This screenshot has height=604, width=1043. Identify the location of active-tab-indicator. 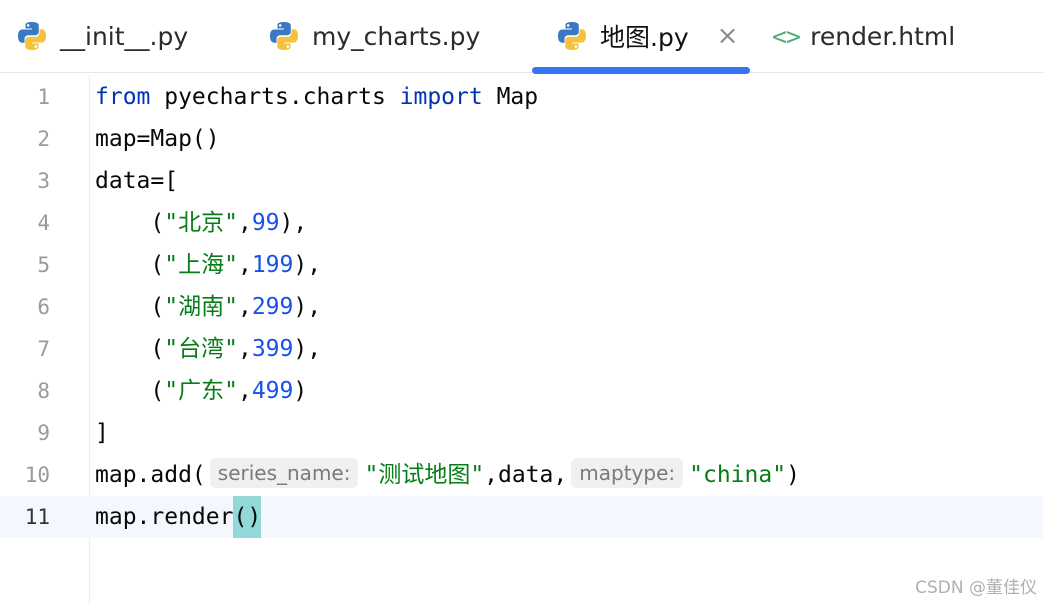
(641, 70).